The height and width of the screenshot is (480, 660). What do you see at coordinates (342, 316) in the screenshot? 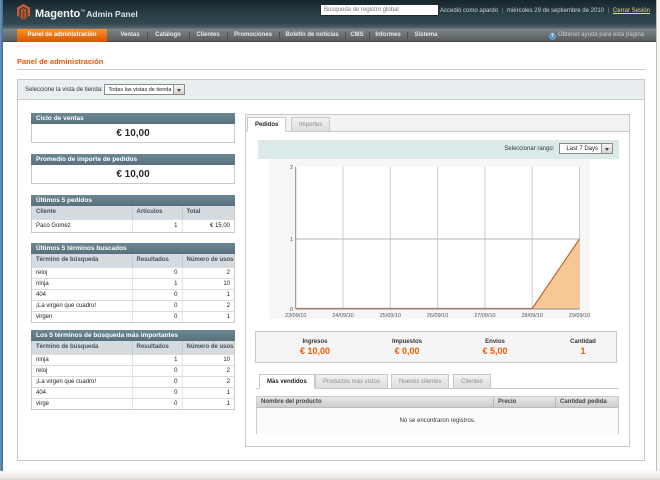
I see `svg-text: 24/09/10` at bounding box center [342, 316].